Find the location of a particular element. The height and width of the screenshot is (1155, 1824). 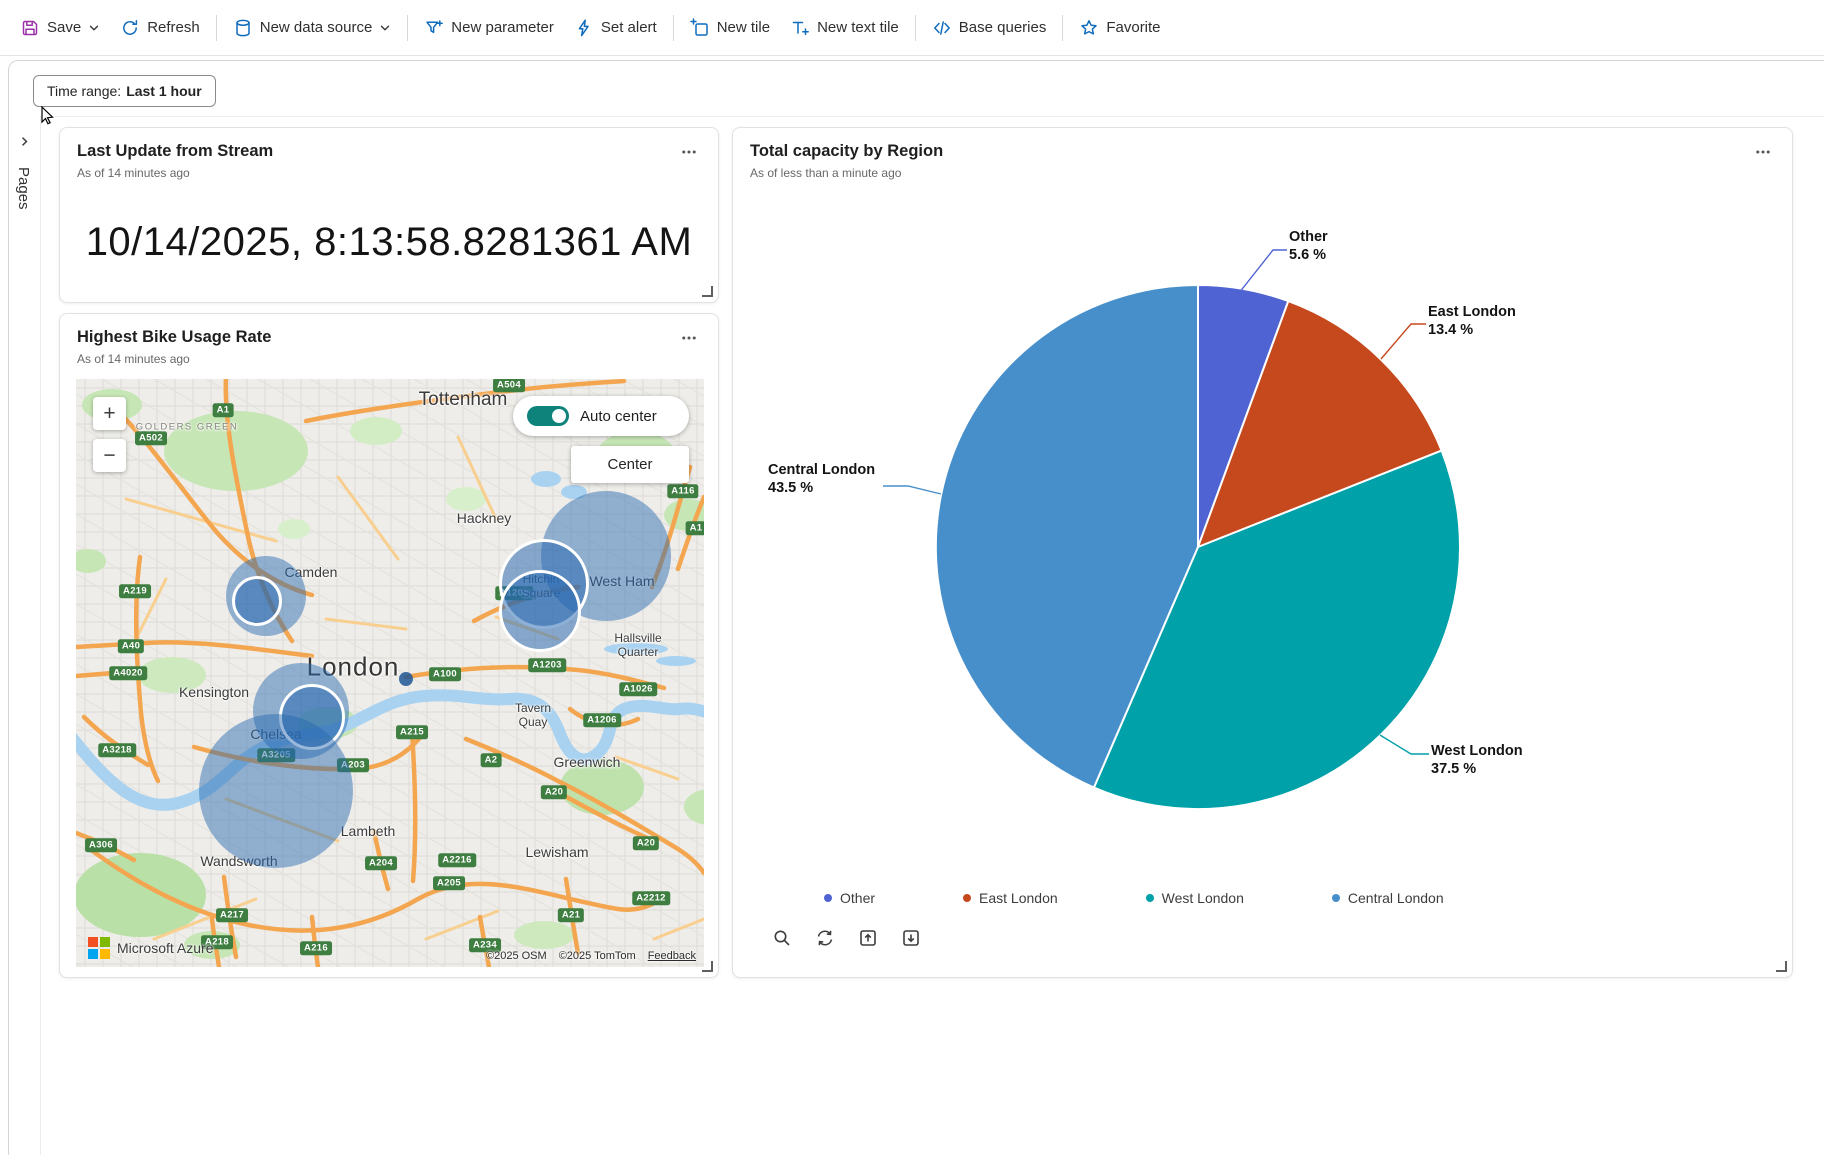

map-place-label: Tottenham is located at coordinates (463, 399).